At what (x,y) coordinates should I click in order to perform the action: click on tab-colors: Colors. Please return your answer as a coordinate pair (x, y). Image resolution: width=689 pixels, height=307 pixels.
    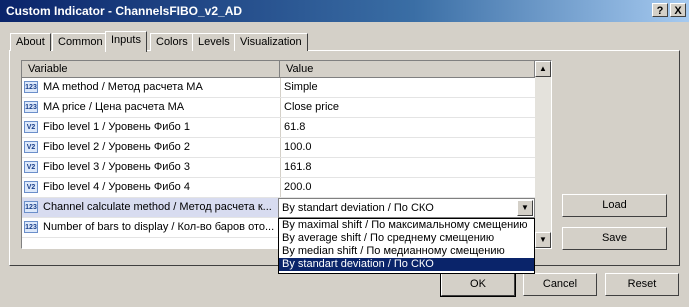
    Looking at the image, I should click on (172, 42).